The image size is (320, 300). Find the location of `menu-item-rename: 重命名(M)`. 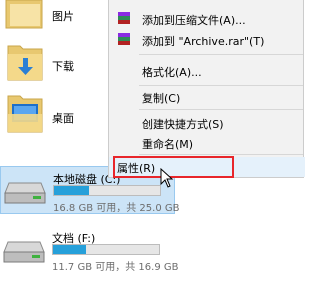

menu-item-rename: 重命名(M) is located at coordinates (207, 143).